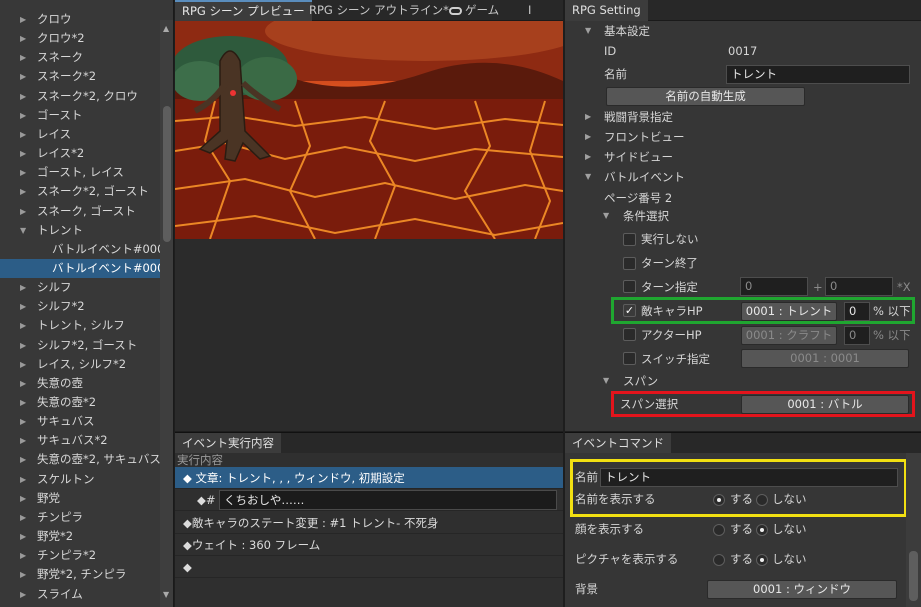 The height and width of the screenshot is (607, 921). I want to click on tree-item: ▶ サキュバス, so click(80, 421).